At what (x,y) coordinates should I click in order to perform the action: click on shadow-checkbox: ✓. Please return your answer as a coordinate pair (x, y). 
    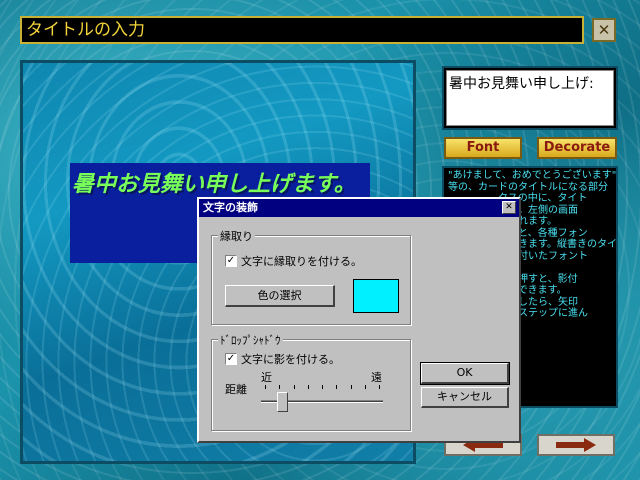
    Looking at the image, I should click on (231, 359).